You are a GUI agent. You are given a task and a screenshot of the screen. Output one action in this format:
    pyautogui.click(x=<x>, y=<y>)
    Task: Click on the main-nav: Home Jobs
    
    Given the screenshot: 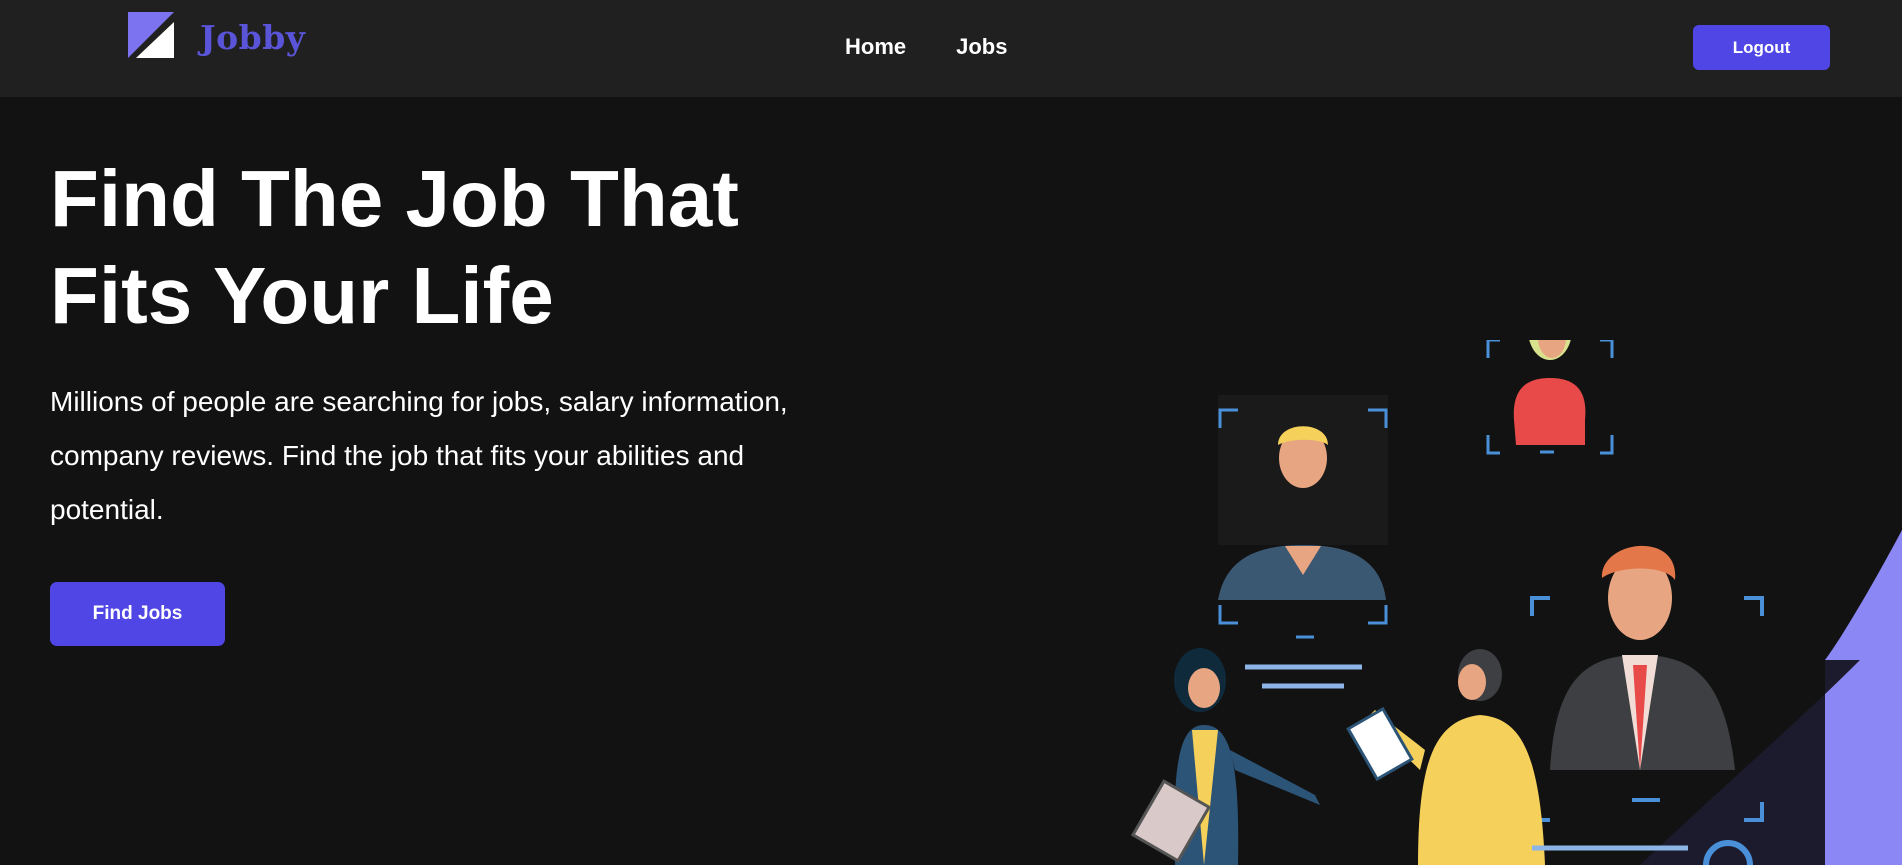 What is the action you would take?
    pyautogui.click(x=926, y=47)
    